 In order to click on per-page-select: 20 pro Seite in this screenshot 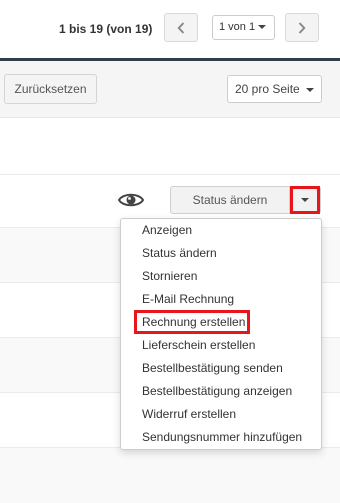, I will do `click(274, 89)`.